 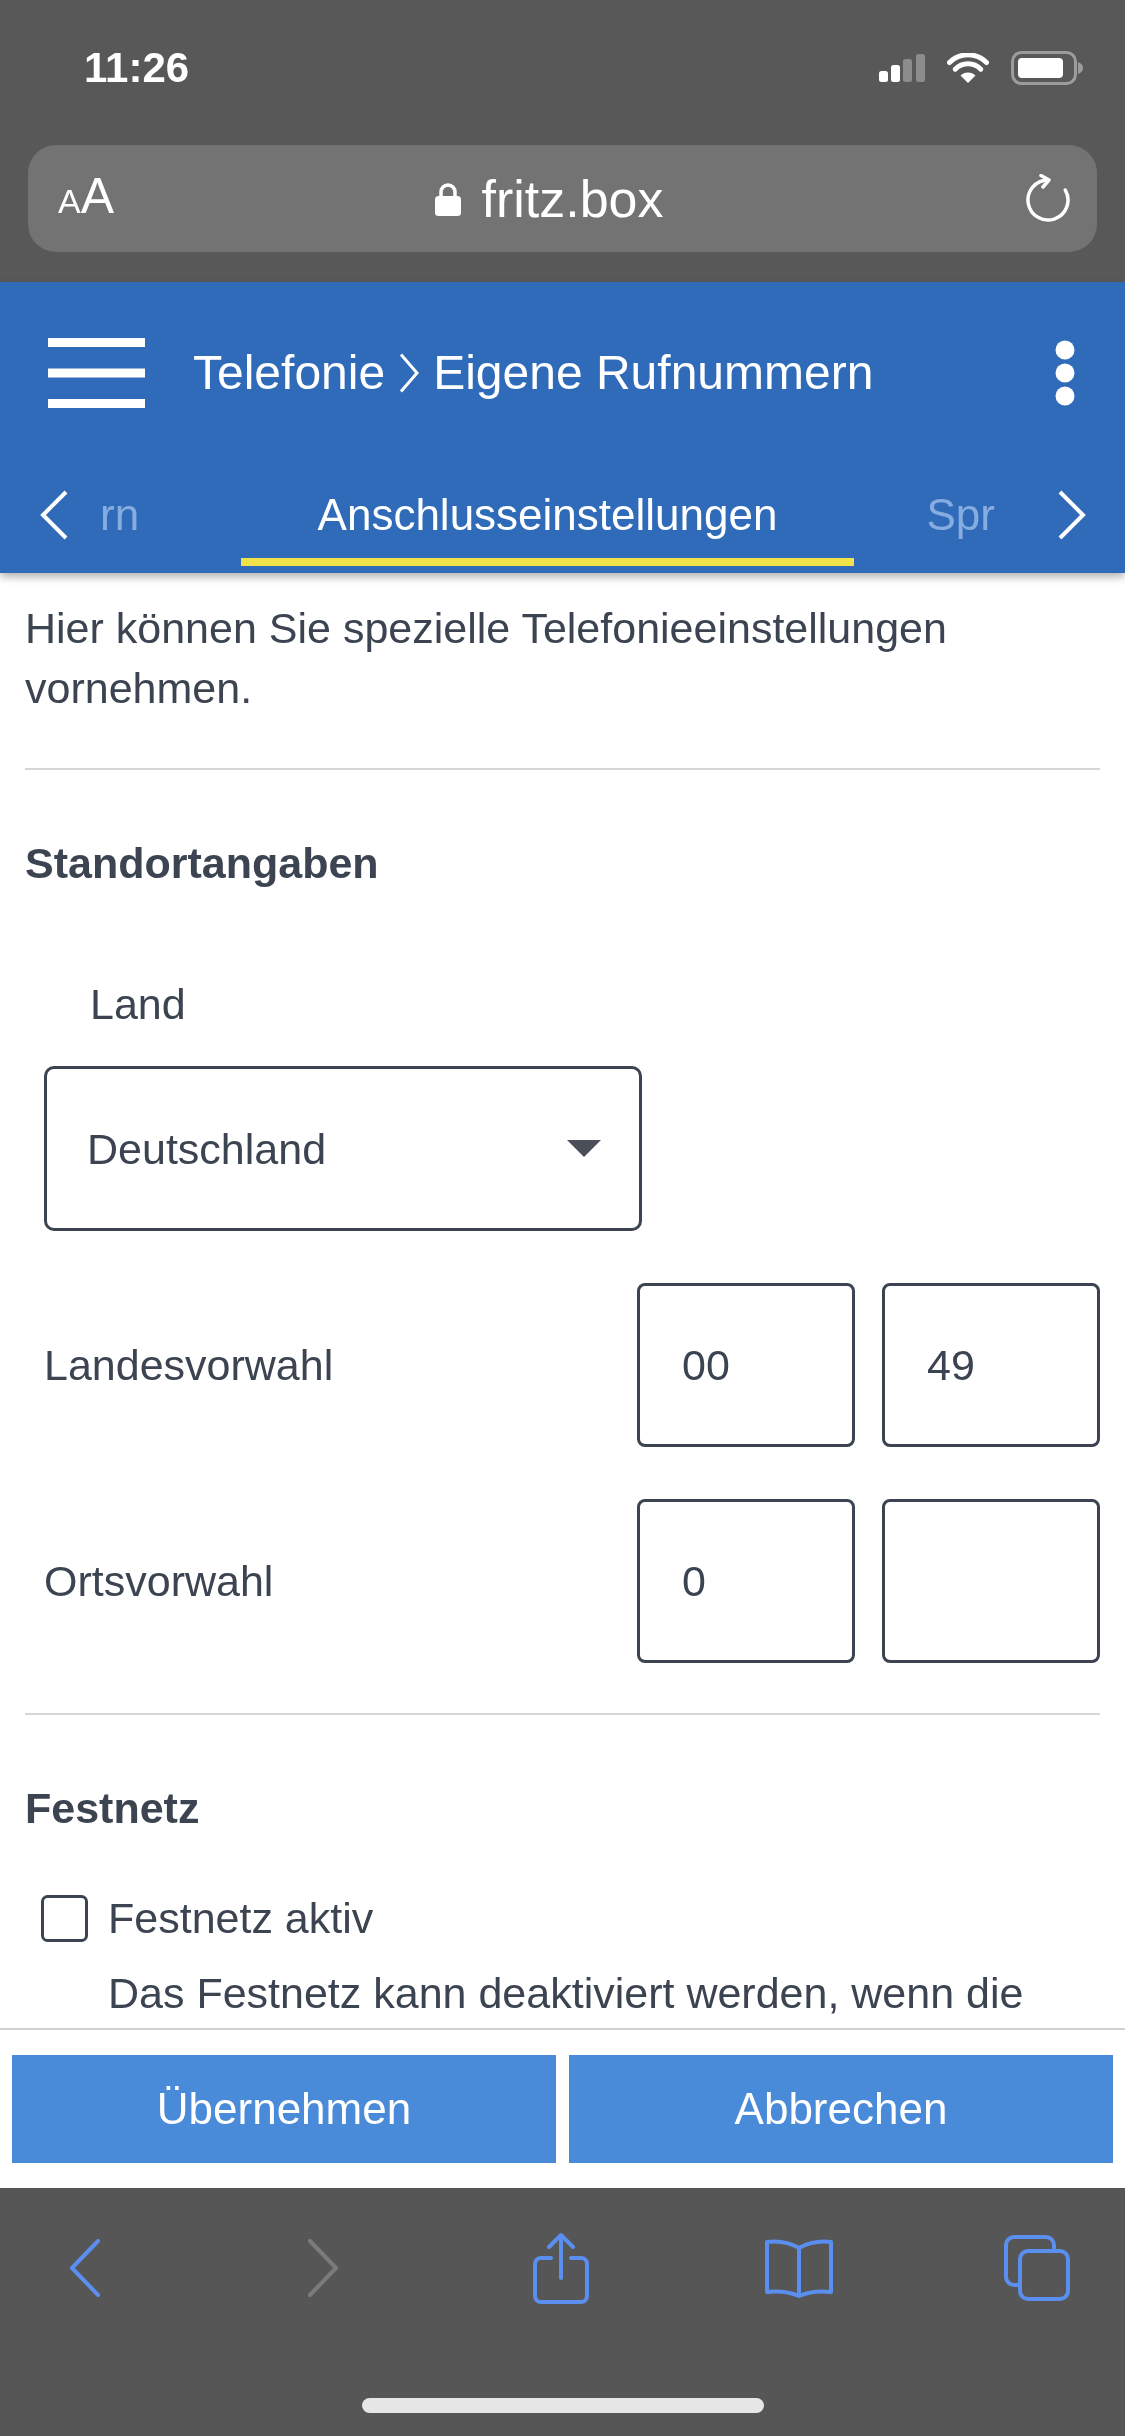 I want to click on battery-icon, so click(x=1047, y=68).